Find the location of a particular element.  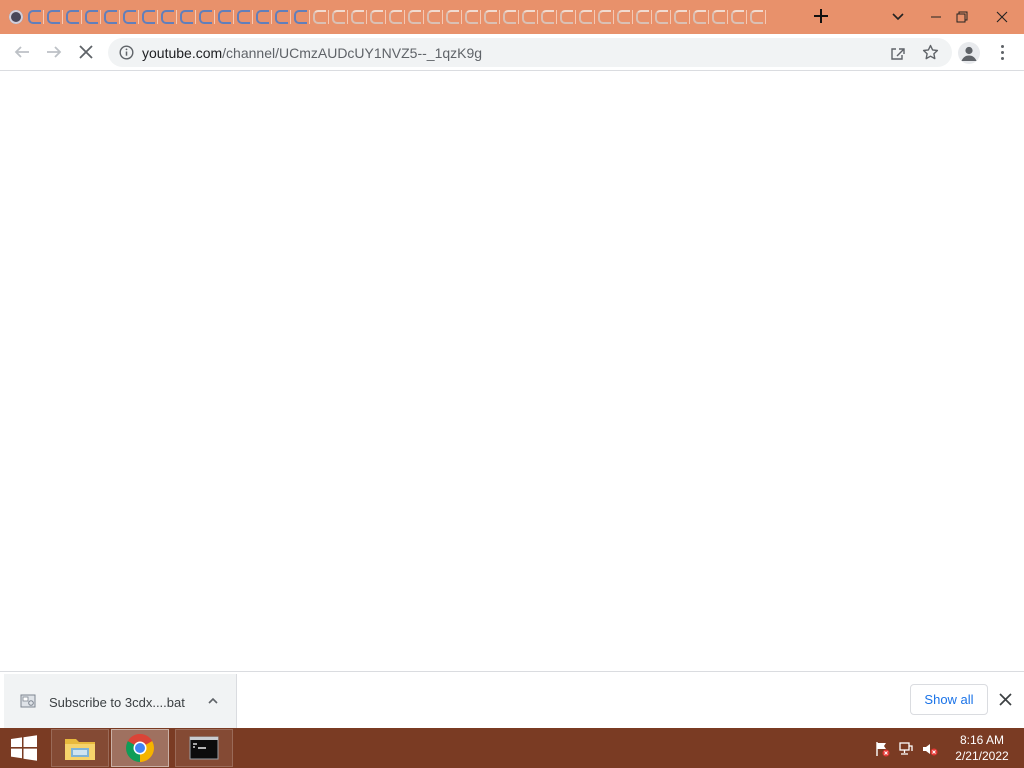

taskbar-file-explorer is located at coordinates (80, 748).